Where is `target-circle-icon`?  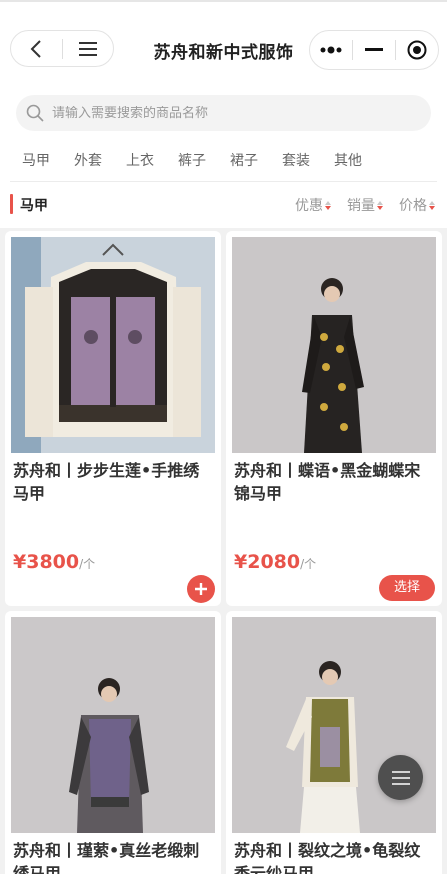 target-circle-icon is located at coordinates (417, 50).